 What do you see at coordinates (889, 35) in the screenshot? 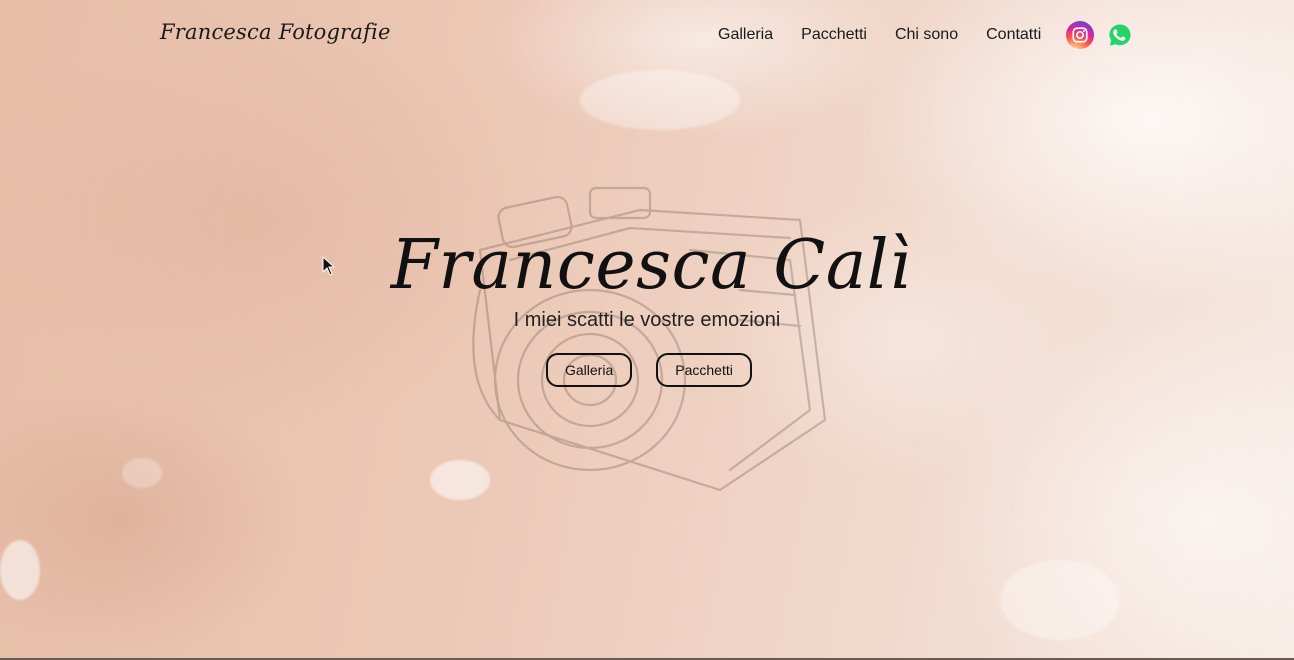
I see `main-nav: Galleria Pacchetti Chi sono Contatti` at bounding box center [889, 35].